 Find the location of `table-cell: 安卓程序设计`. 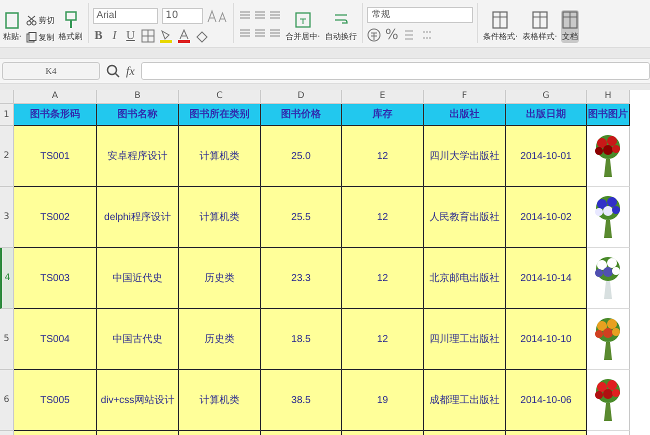

table-cell: 安卓程序设计 is located at coordinates (138, 156).